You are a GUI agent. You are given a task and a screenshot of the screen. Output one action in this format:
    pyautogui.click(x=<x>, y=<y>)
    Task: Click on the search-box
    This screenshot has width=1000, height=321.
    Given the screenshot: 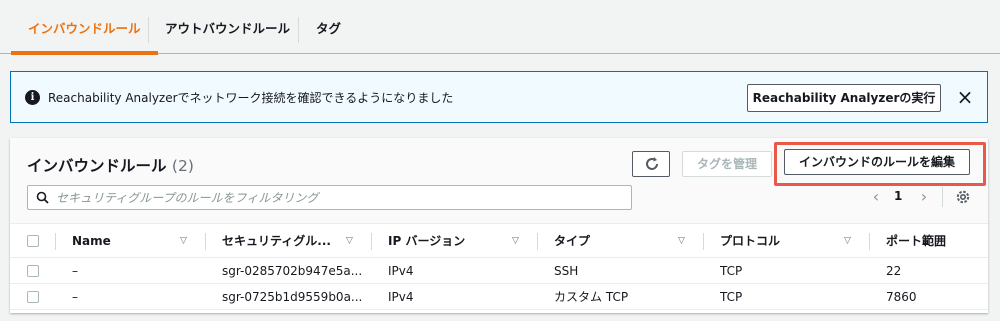 What is the action you would take?
    pyautogui.click(x=329, y=197)
    